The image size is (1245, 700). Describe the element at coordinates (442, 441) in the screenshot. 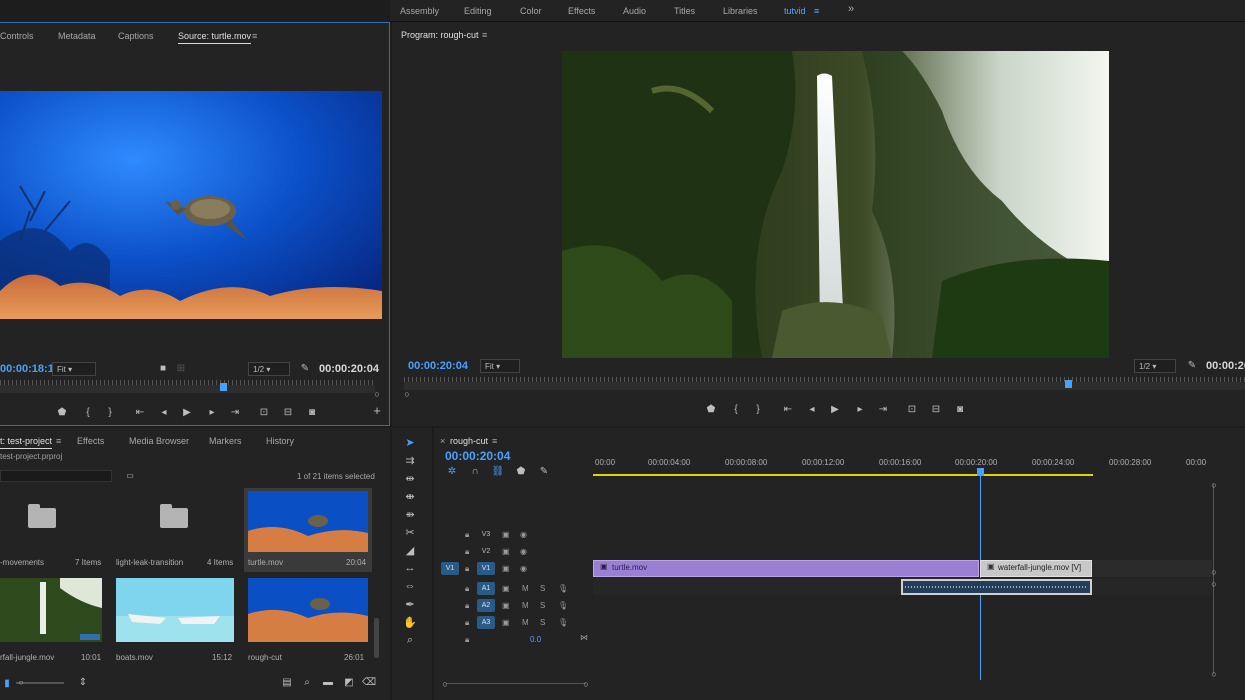

I see `close-sequence-icon: ×` at that location.